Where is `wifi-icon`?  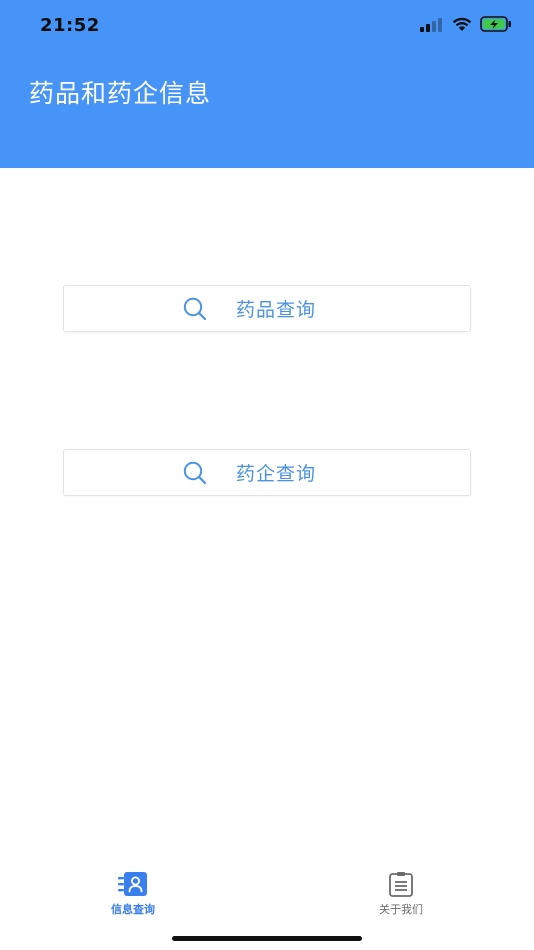 wifi-icon is located at coordinates (462, 26).